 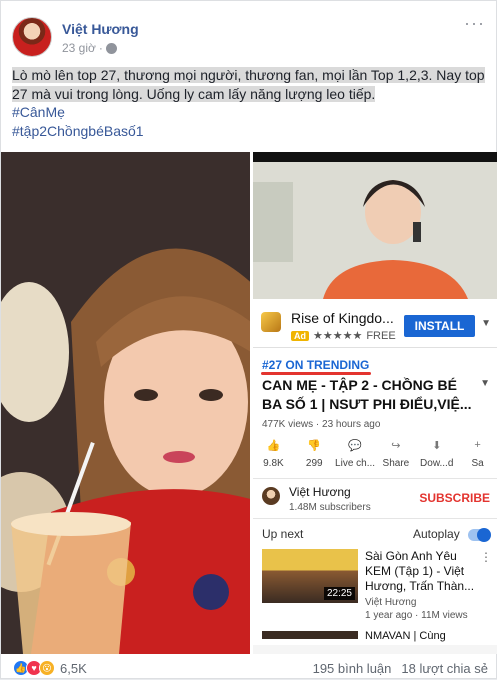 I want to click on video-views: 477K views · 23 hours ago, so click(x=321, y=424).